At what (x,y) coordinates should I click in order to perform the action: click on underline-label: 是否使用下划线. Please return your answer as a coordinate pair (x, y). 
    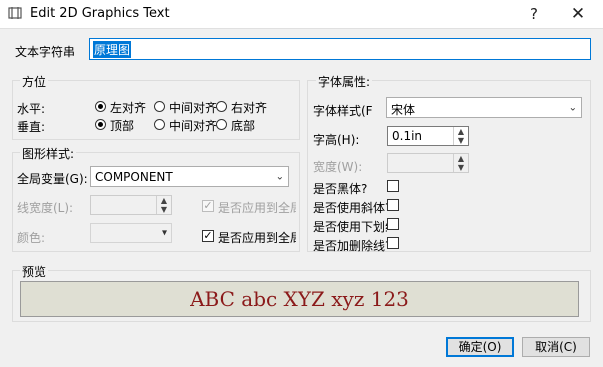
    Looking at the image, I should click on (350, 227).